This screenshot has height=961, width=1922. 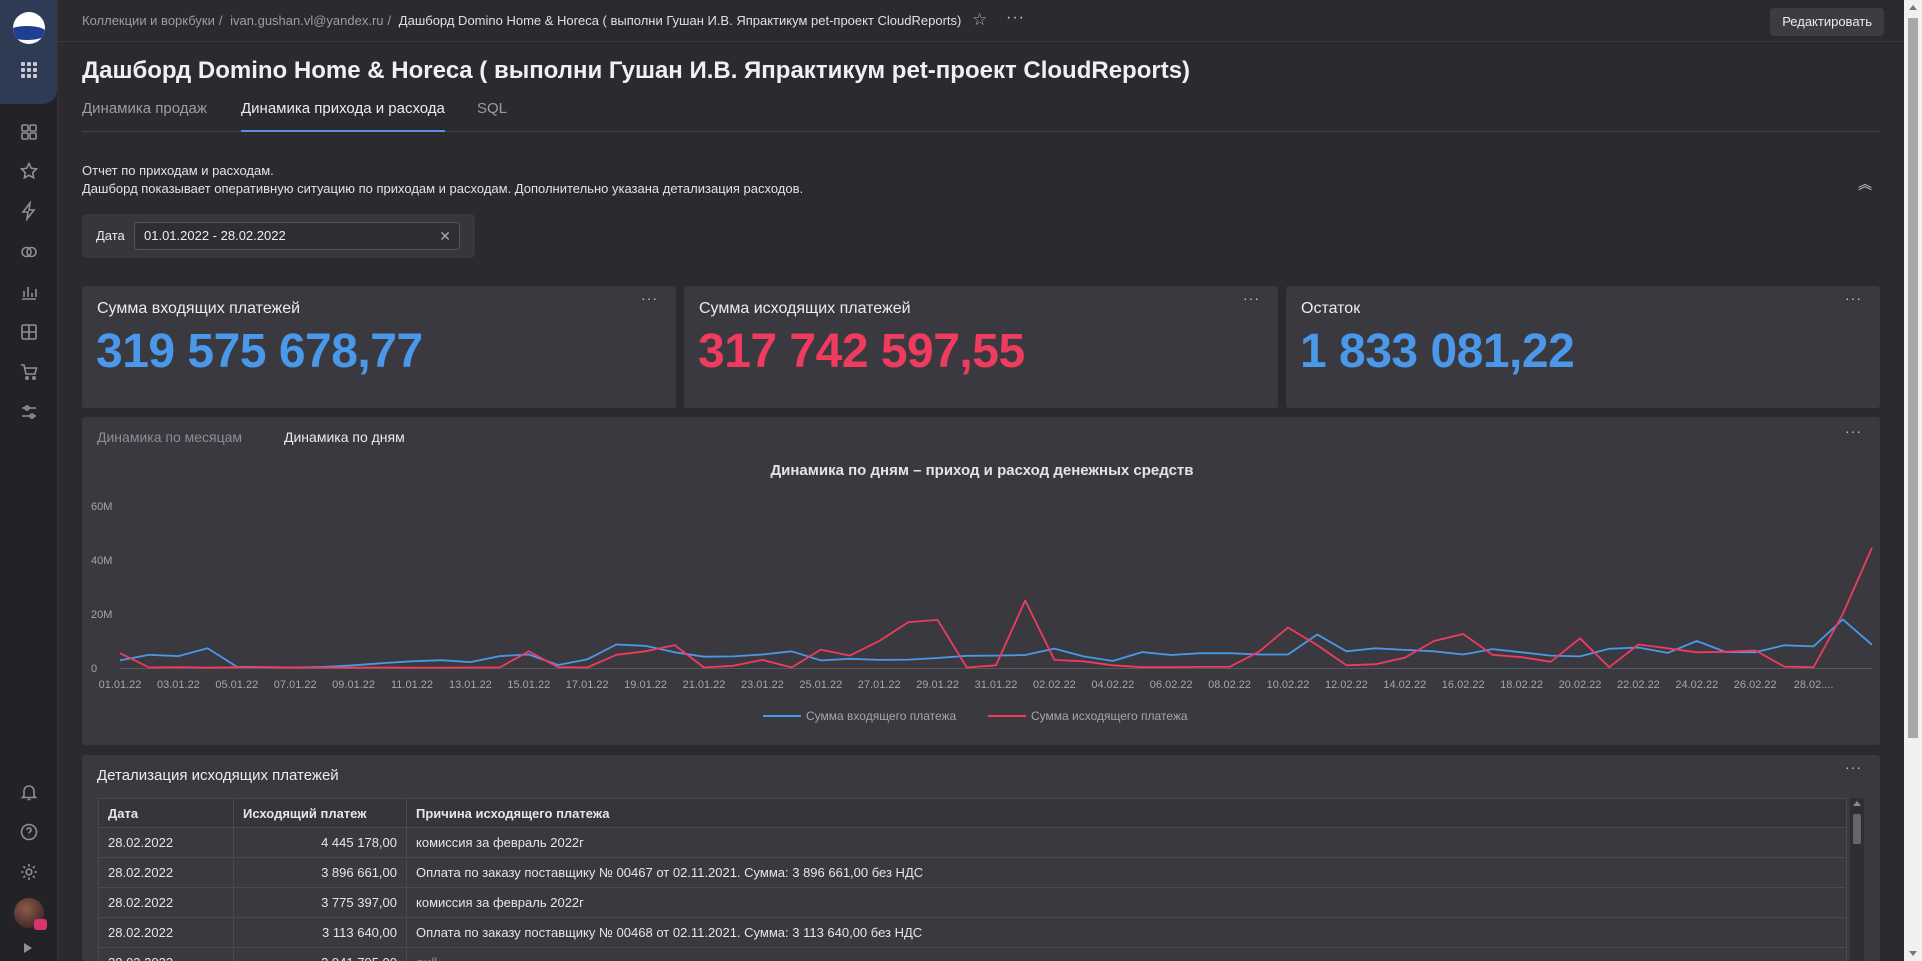 What do you see at coordinates (860, 716) in the screenshot?
I see `legend-item: Сумма входящего платежа` at bounding box center [860, 716].